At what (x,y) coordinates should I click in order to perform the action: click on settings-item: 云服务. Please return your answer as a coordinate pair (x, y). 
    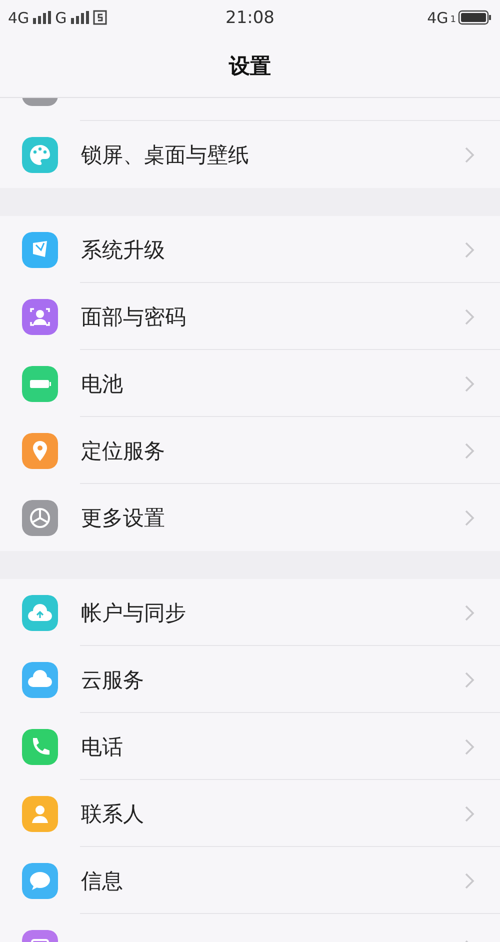
    Looking at the image, I should click on (272, 680).